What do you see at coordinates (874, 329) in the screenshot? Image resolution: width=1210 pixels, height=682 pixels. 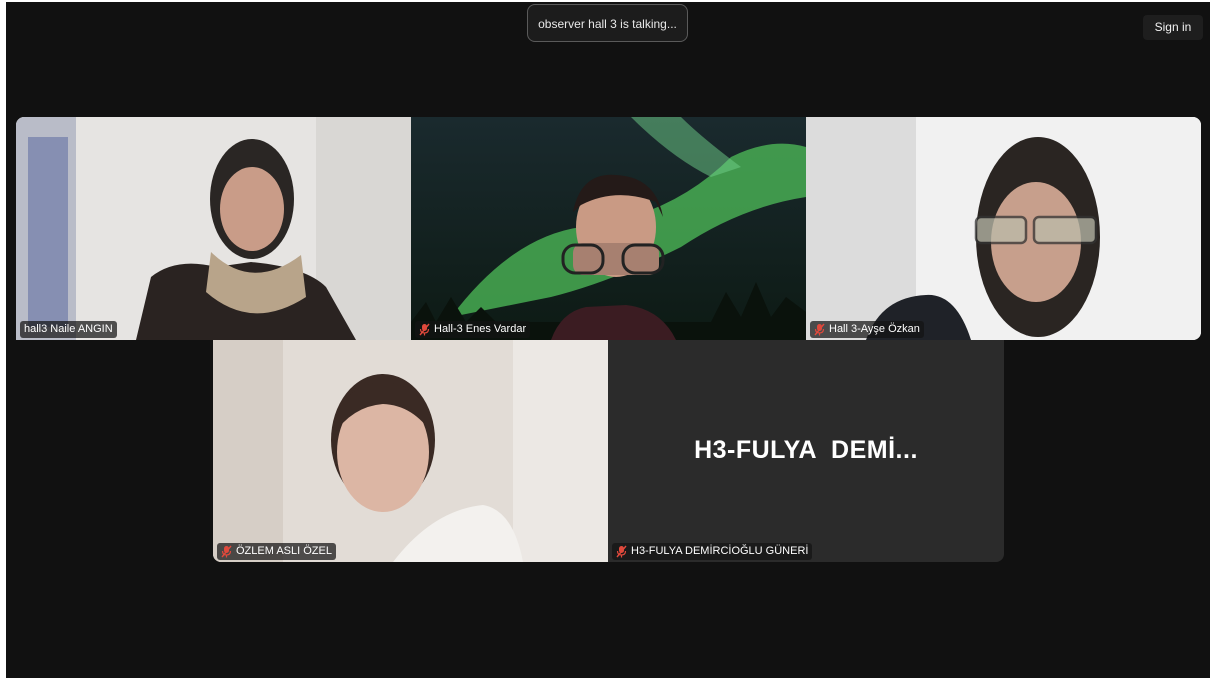 I see `participant-name: Hall 3-Ayşe Özkan` at bounding box center [874, 329].